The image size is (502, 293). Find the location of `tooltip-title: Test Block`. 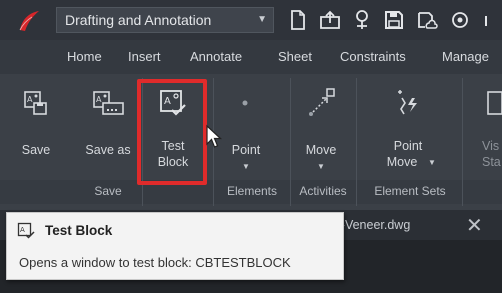

tooltip-title: Test Block is located at coordinates (79, 230).